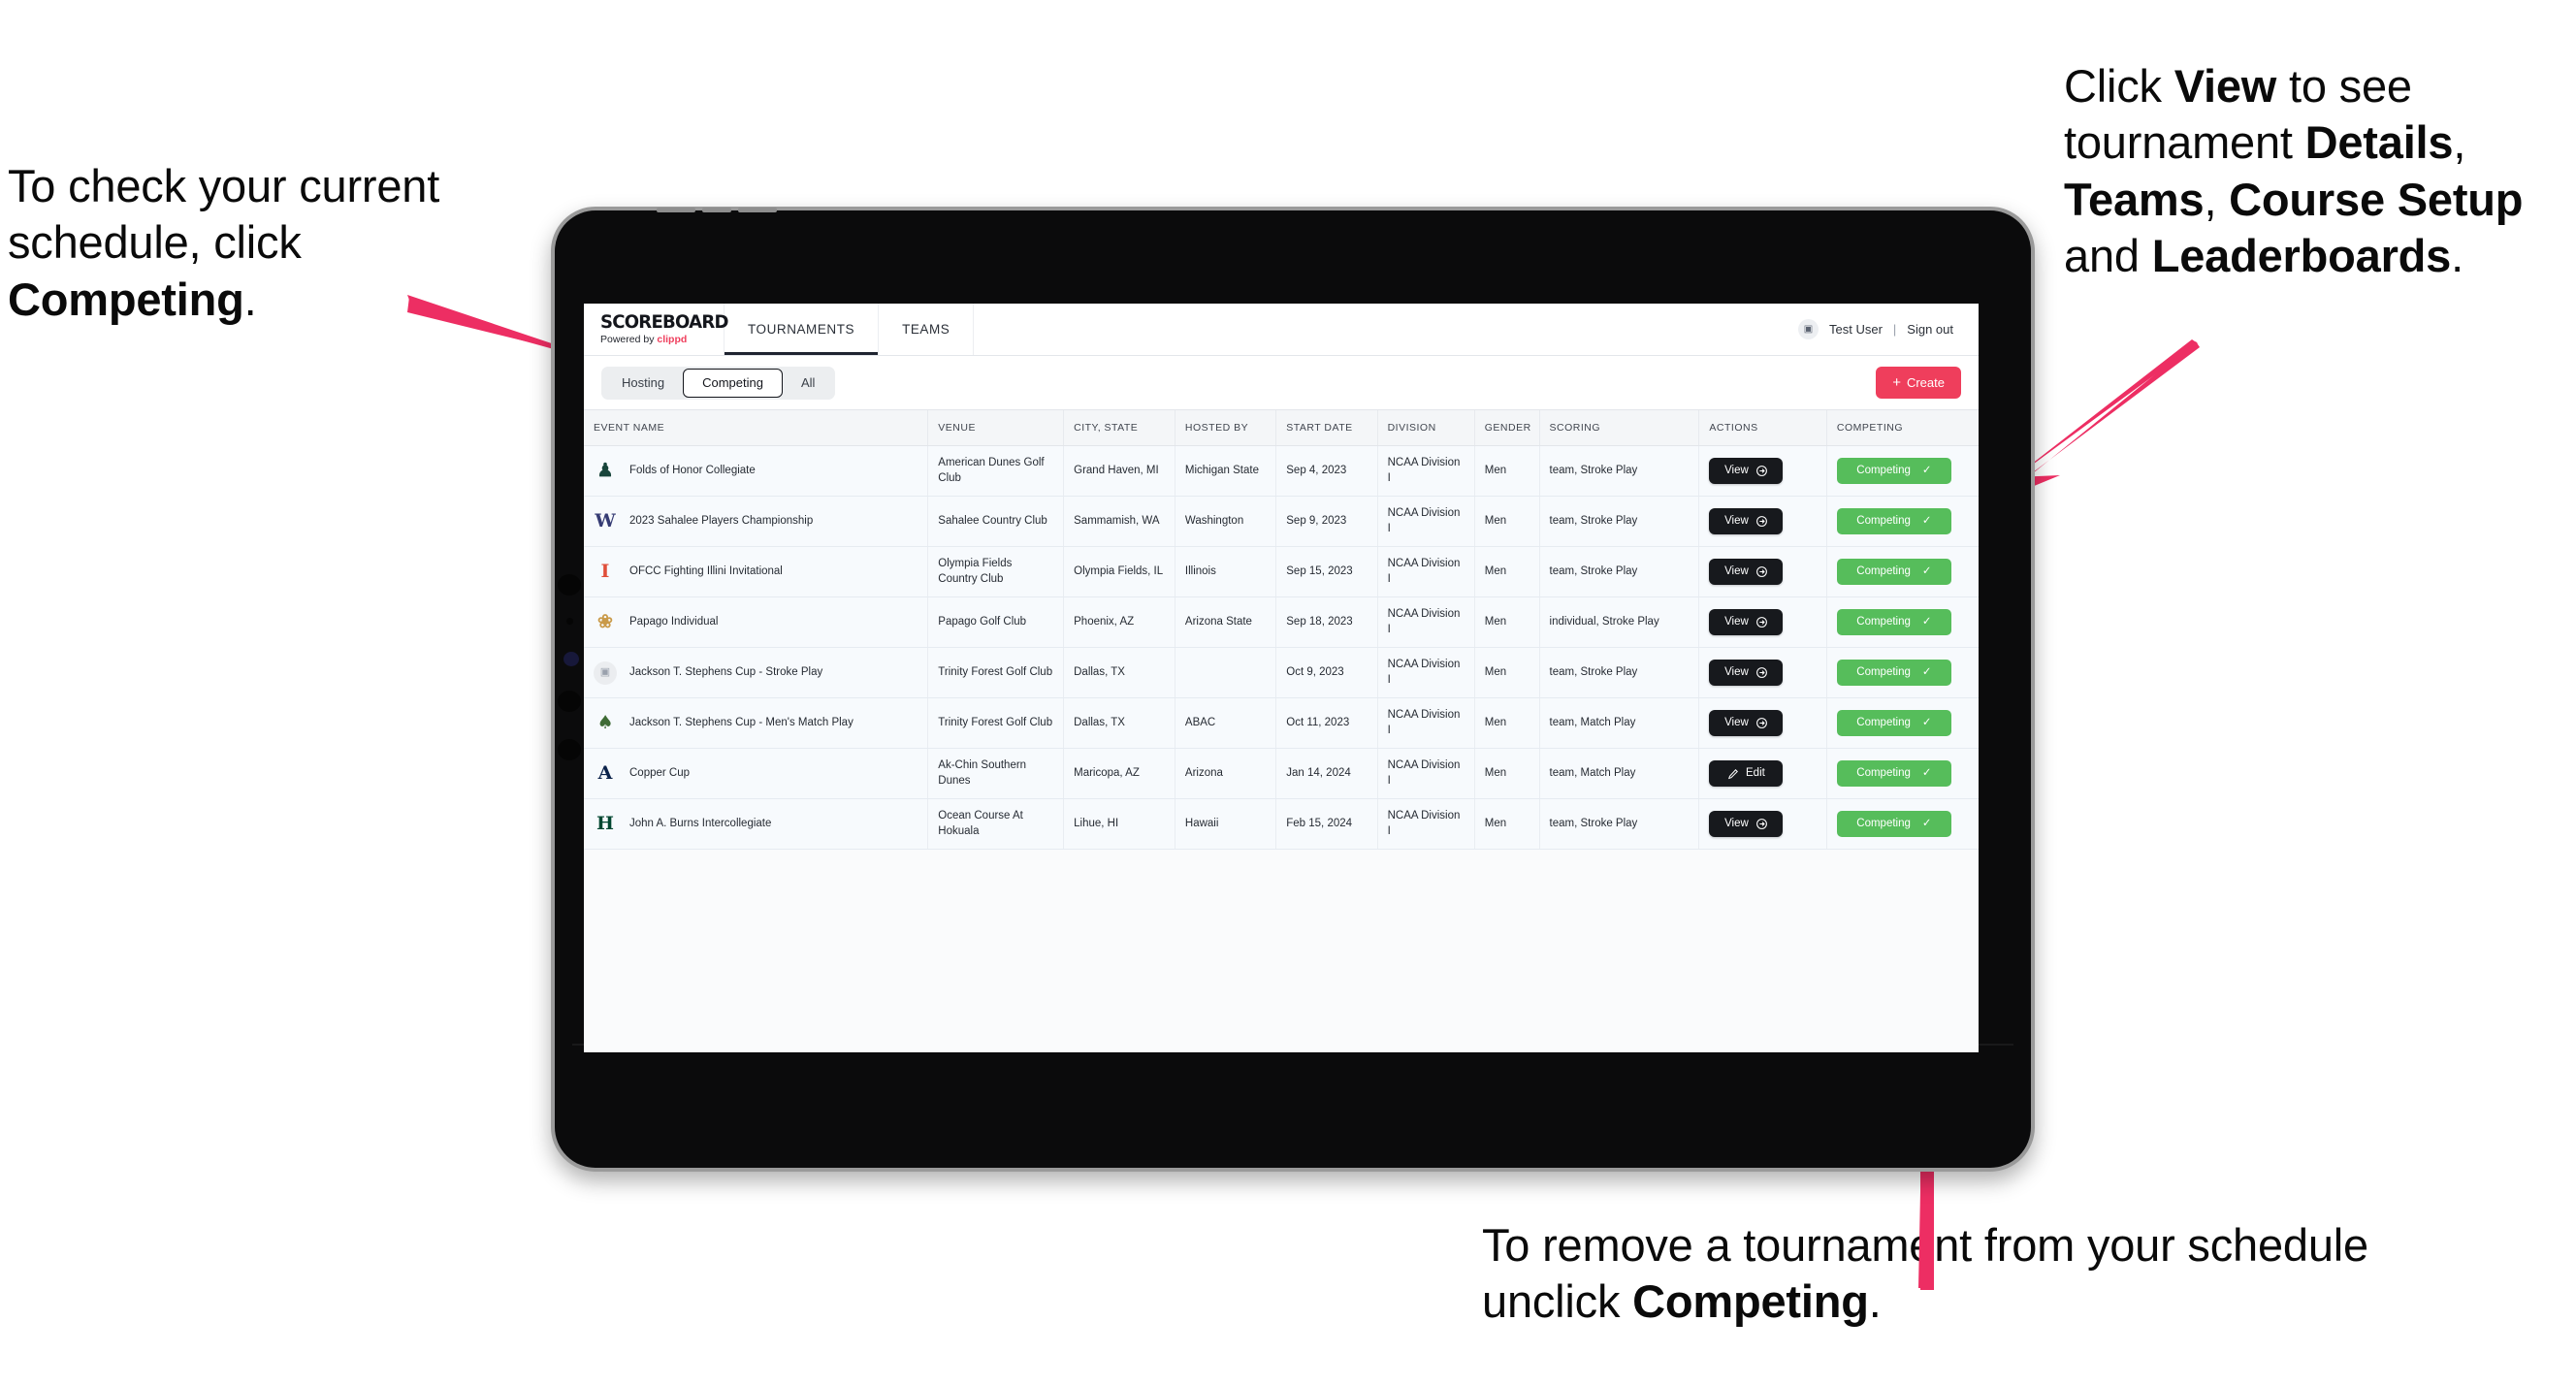 The width and height of the screenshot is (2576, 1386). Describe the element at coordinates (1425, 774) in the screenshot. I see `cell-division: NCAA Division I` at that location.